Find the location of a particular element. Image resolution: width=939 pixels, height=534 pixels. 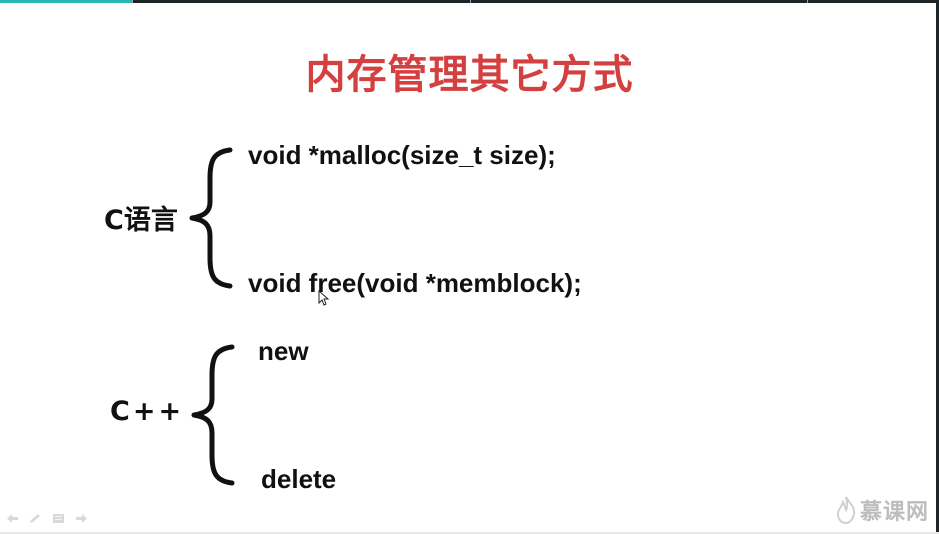

delete-keyword: delete is located at coordinates (299, 479).